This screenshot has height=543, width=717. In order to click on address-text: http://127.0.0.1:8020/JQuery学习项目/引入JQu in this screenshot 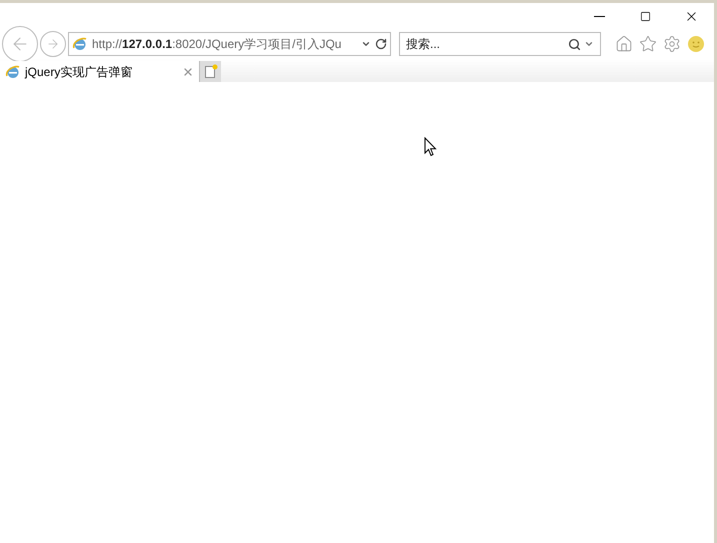, I will do `click(217, 44)`.